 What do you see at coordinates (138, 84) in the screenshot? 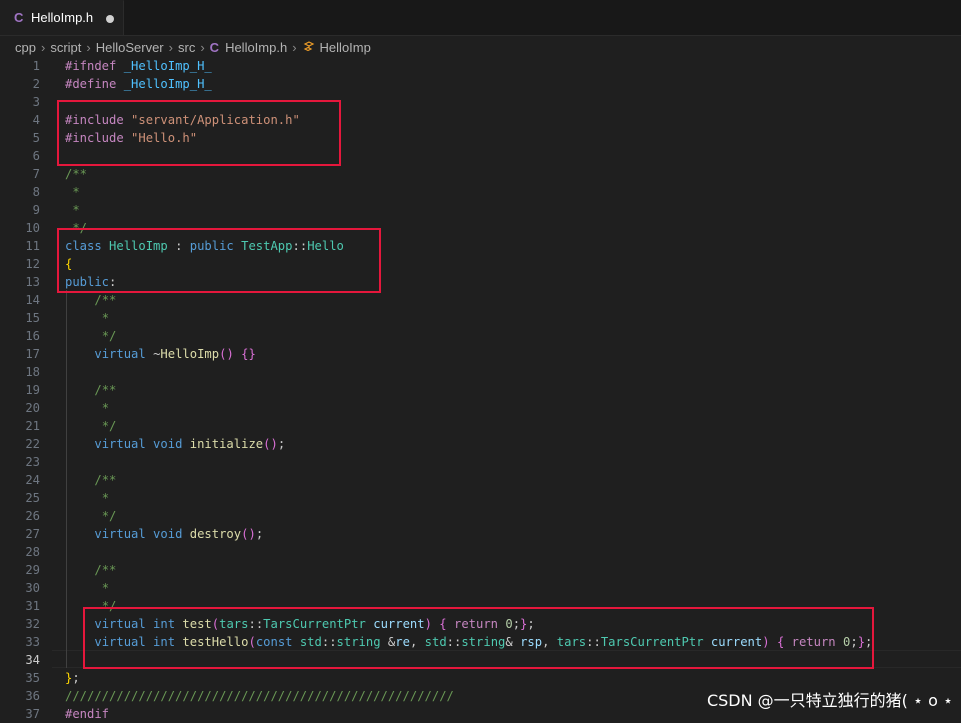
I see `code-text: #define _HelloImp_H_` at bounding box center [138, 84].